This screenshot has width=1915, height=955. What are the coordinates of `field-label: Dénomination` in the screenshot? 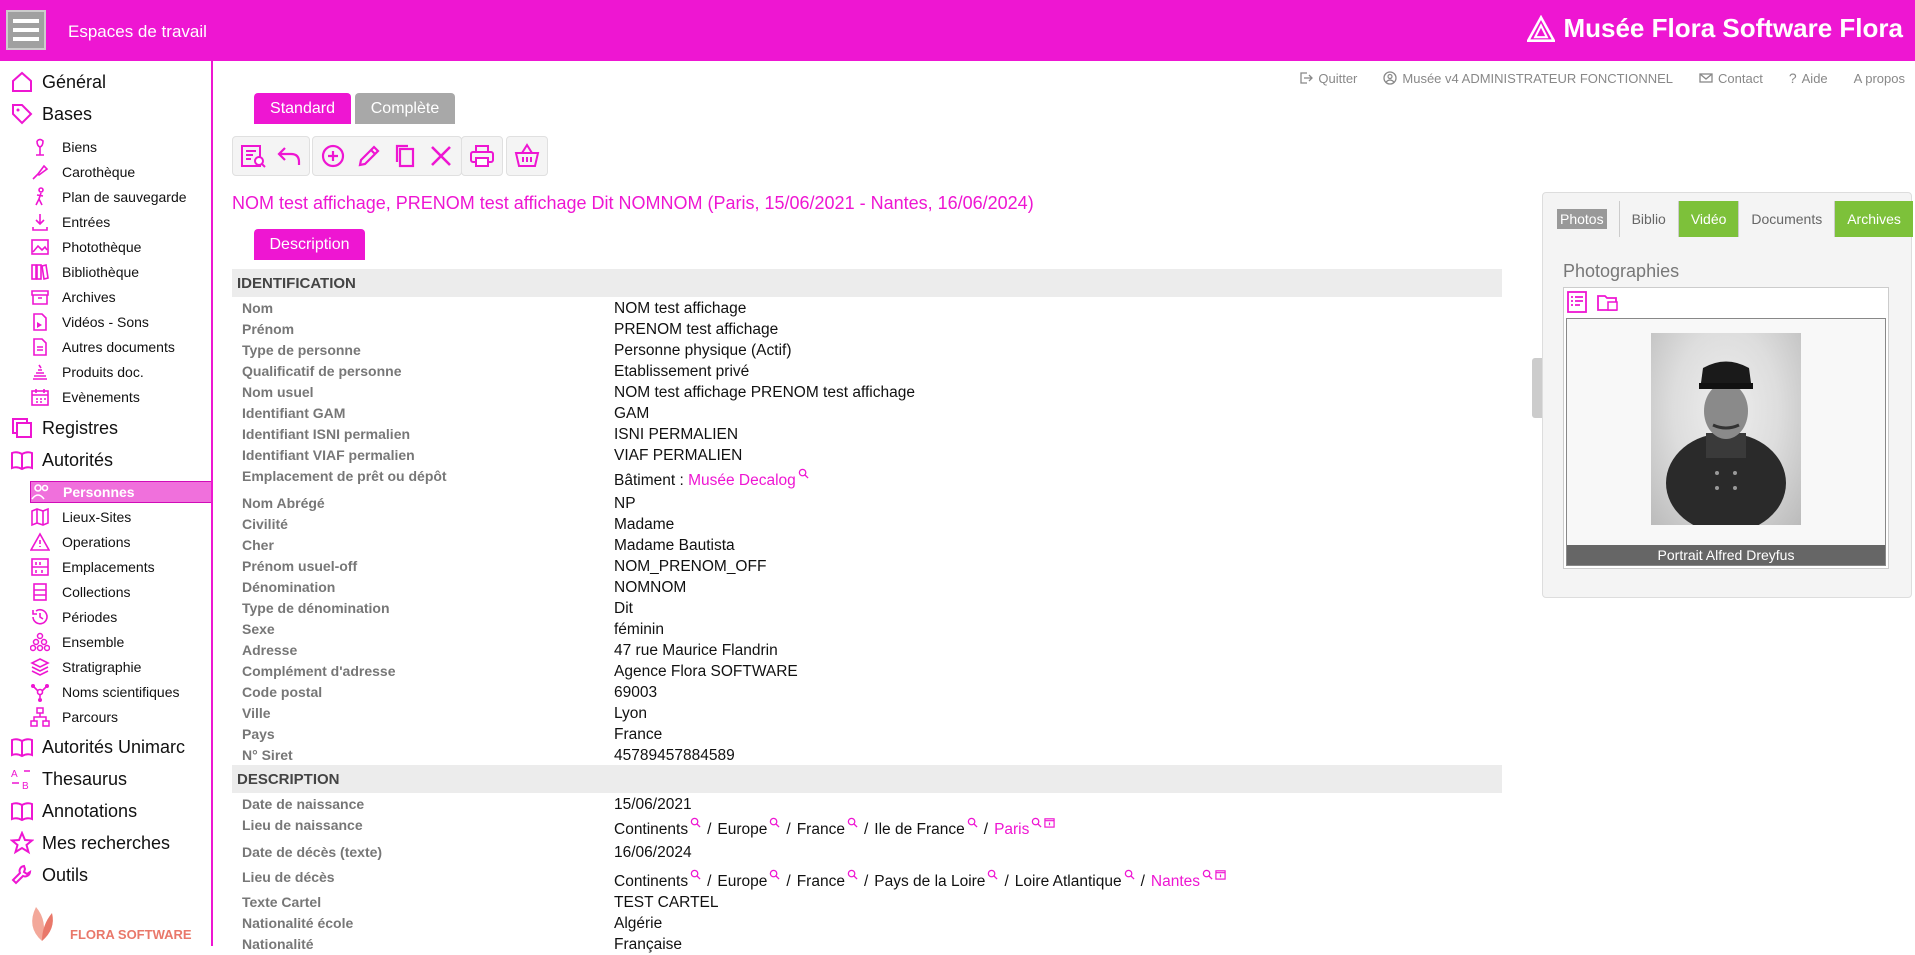 It's located at (289, 587).